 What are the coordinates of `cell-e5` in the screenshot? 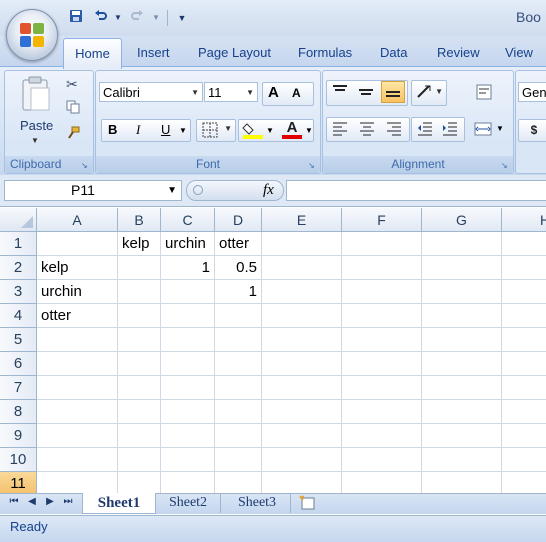 It's located at (302, 340).